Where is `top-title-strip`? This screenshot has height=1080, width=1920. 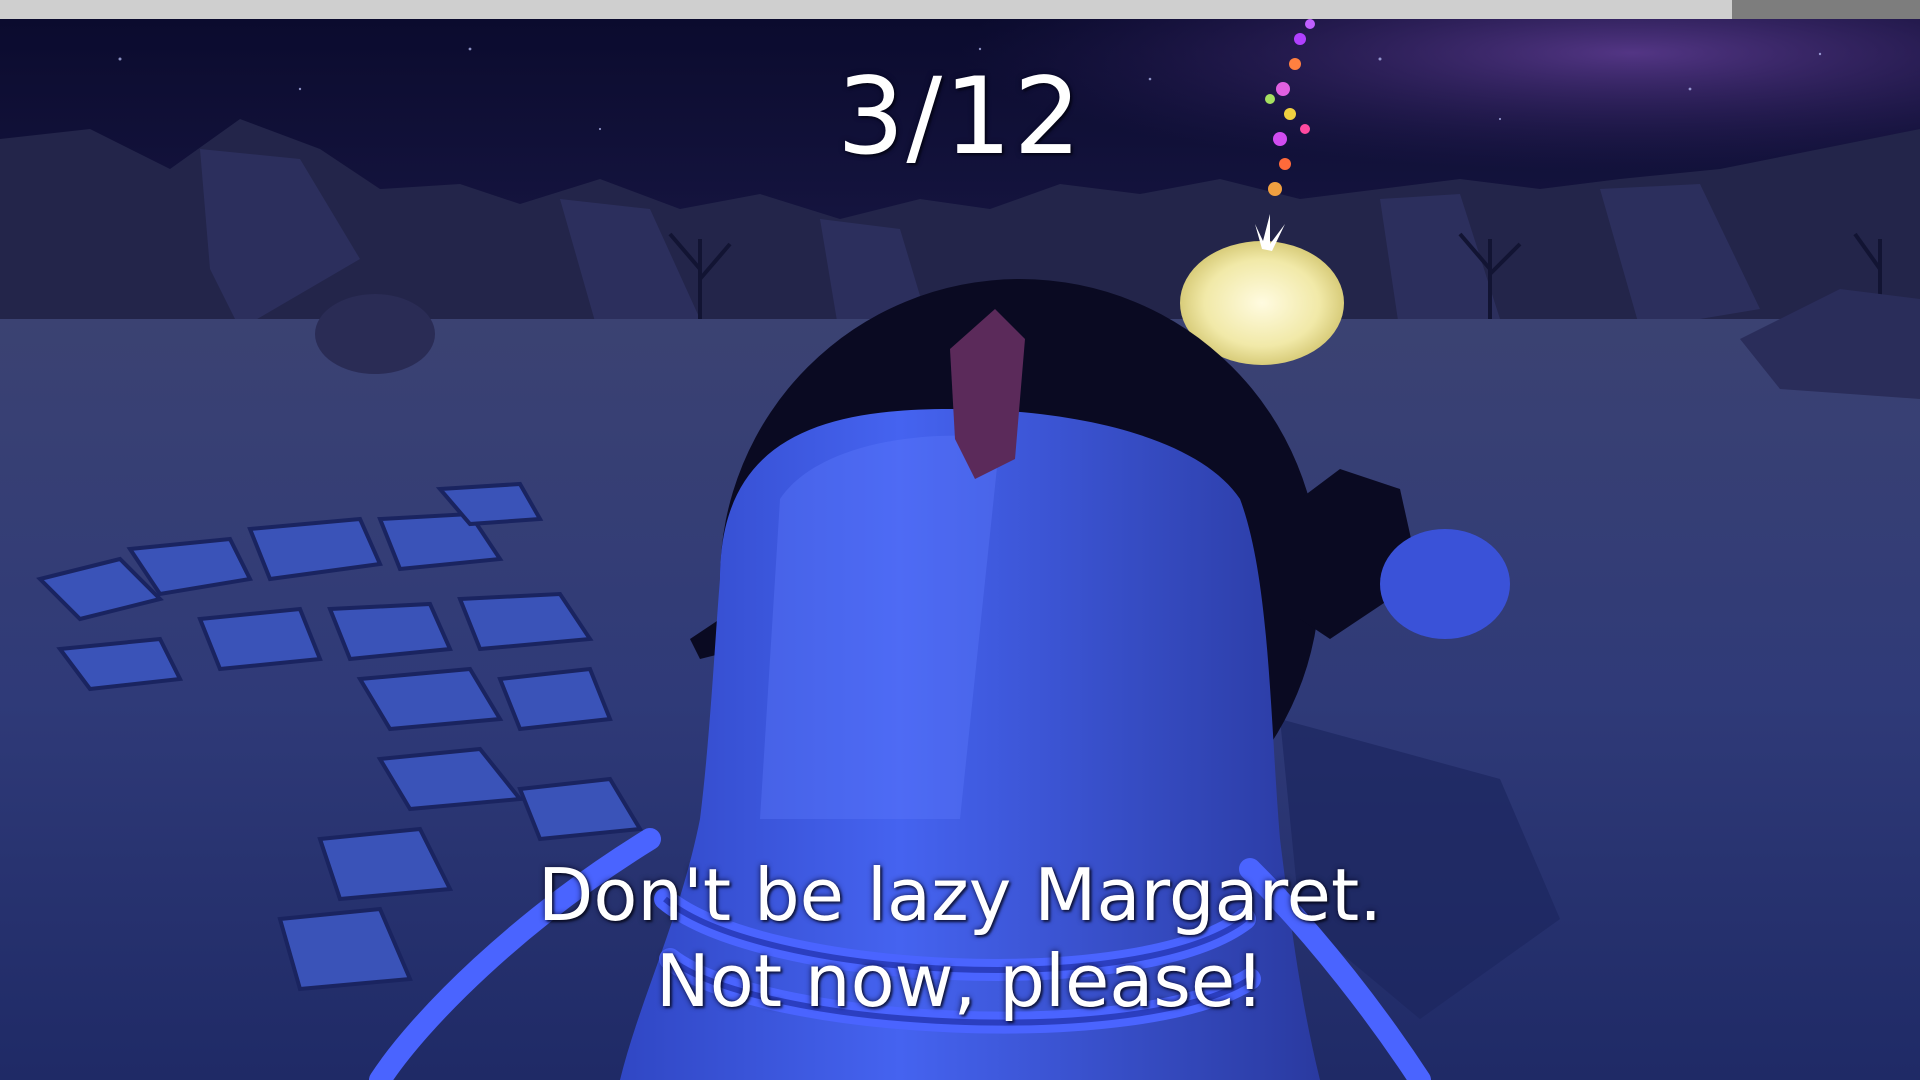 top-title-strip is located at coordinates (960, 9).